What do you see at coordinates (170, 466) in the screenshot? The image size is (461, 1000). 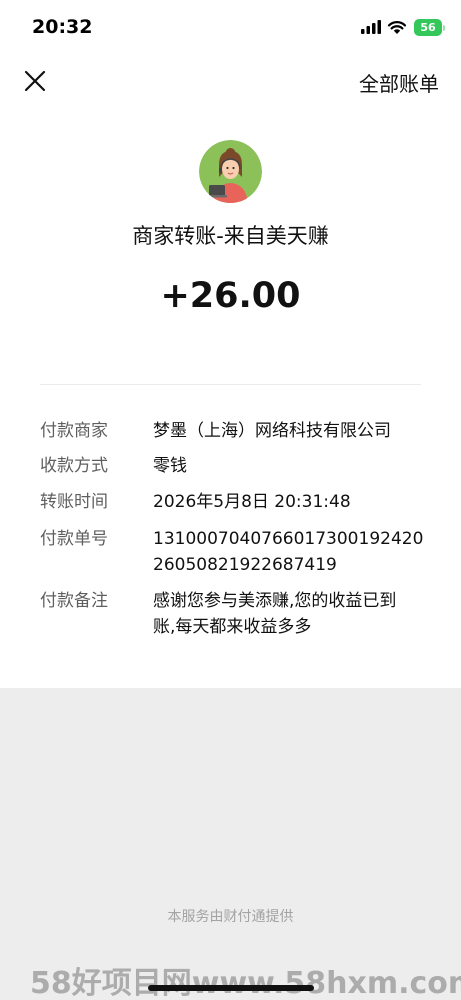 I see `method-value: 零钱` at bounding box center [170, 466].